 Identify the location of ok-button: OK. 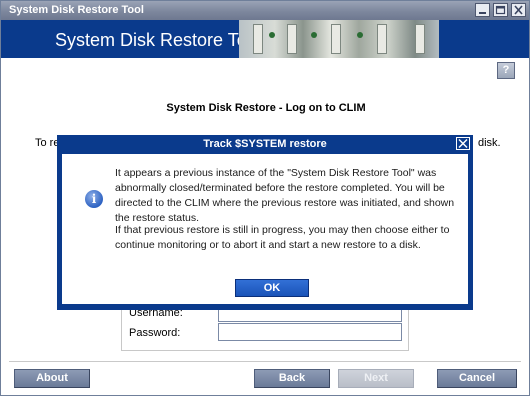
(272, 288).